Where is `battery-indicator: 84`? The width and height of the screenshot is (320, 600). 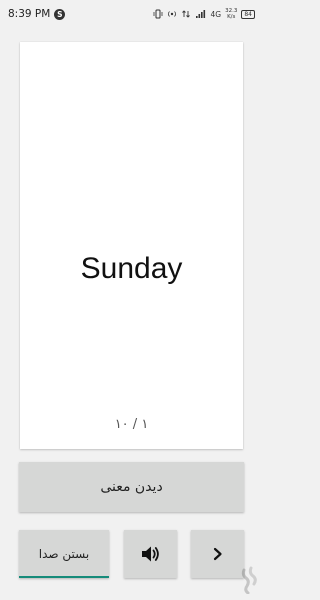 battery-indicator: 84 is located at coordinates (248, 14).